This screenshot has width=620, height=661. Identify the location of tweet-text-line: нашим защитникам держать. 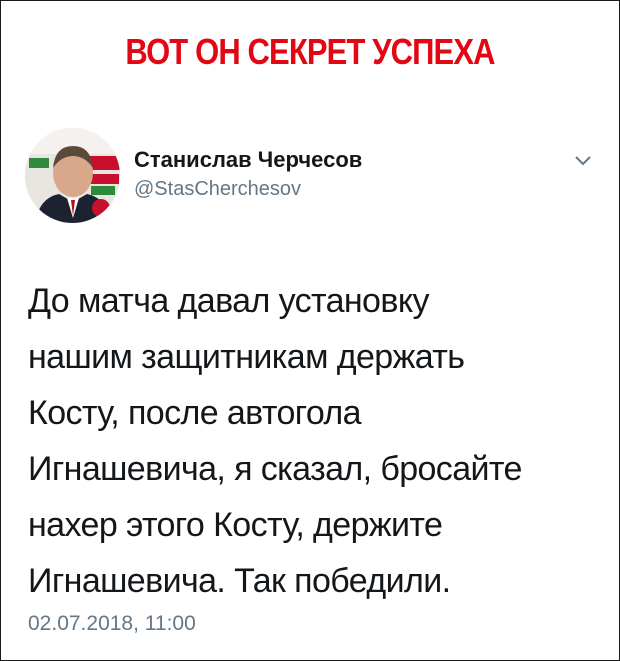
(246, 357).